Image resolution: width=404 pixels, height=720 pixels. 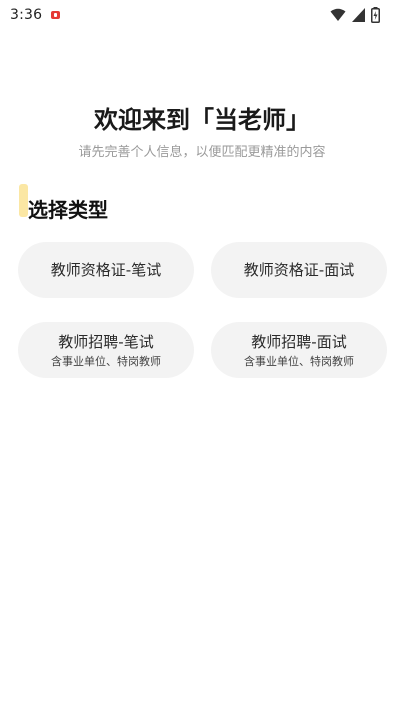 What do you see at coordinates (338, 14) in the screenshot?
I see `wifi-icon` at bounding box center [338, 14].